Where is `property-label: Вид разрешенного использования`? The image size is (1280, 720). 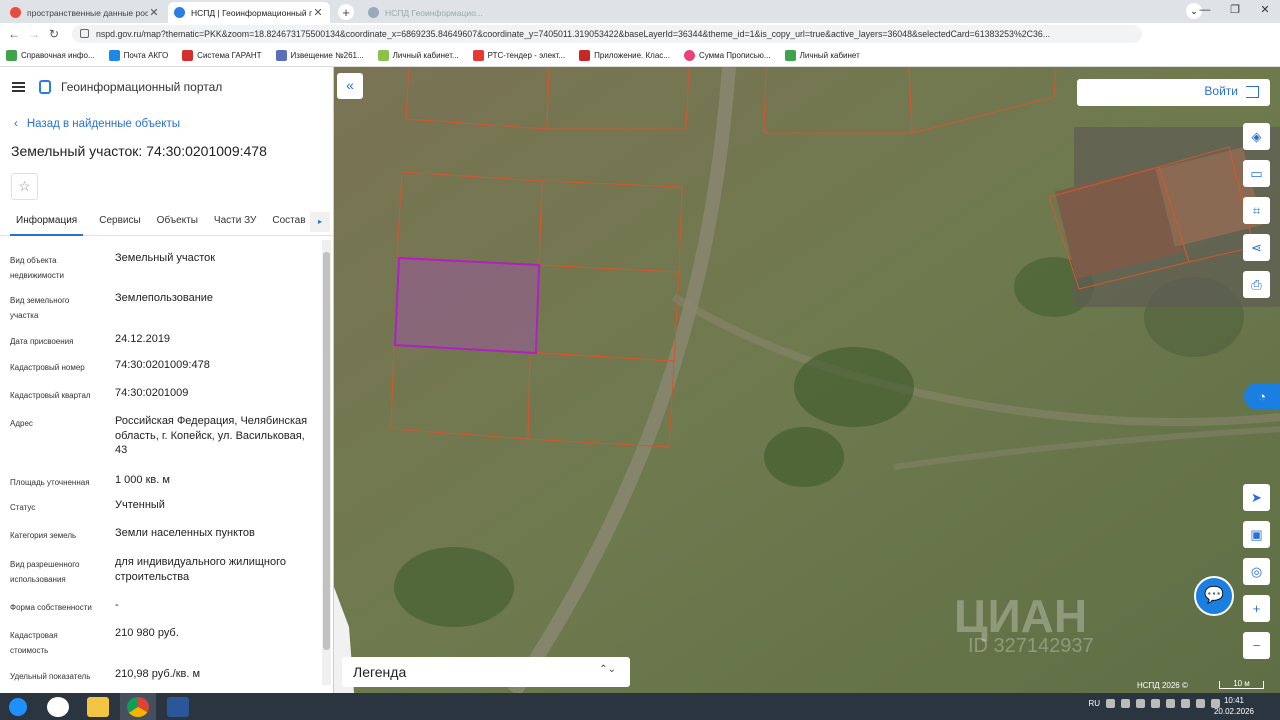
property-label: Вид разрешенного использования is located at coordinates (45, 572).